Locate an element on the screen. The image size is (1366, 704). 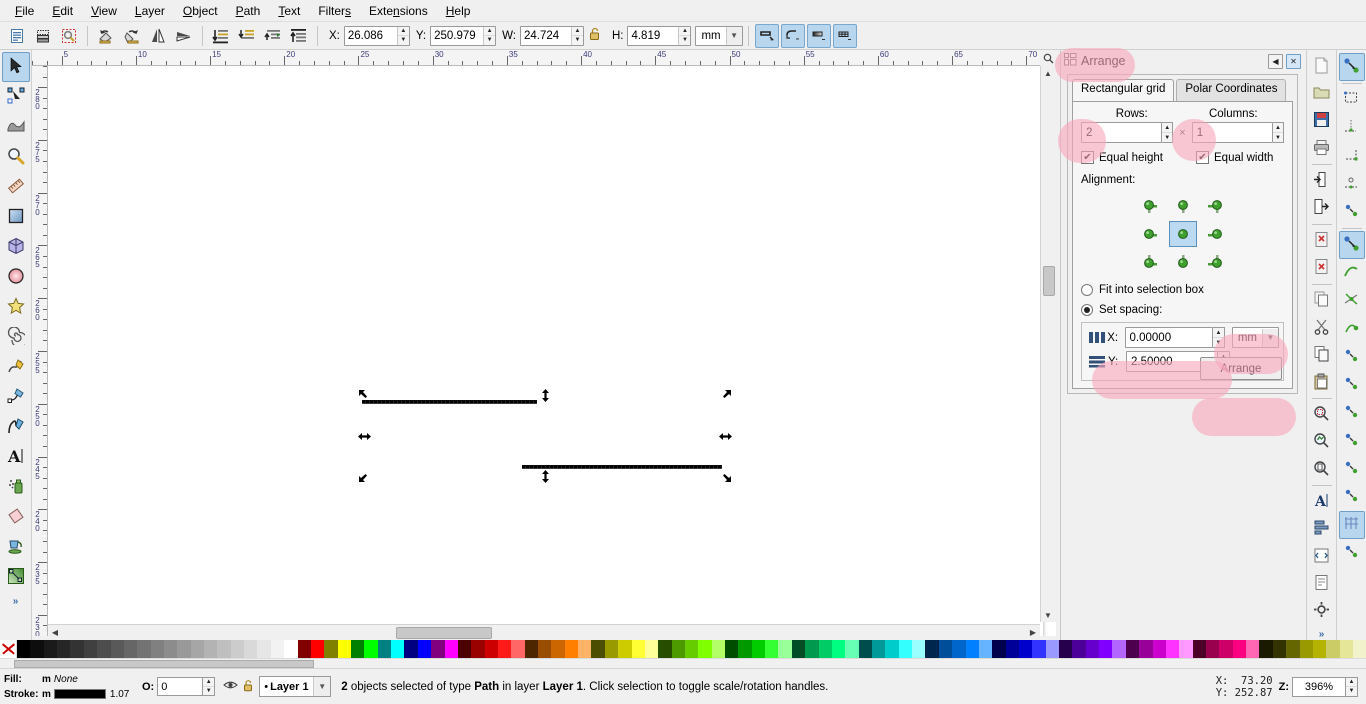
palette-scroll-thumb is located at coordinates (164, 664).